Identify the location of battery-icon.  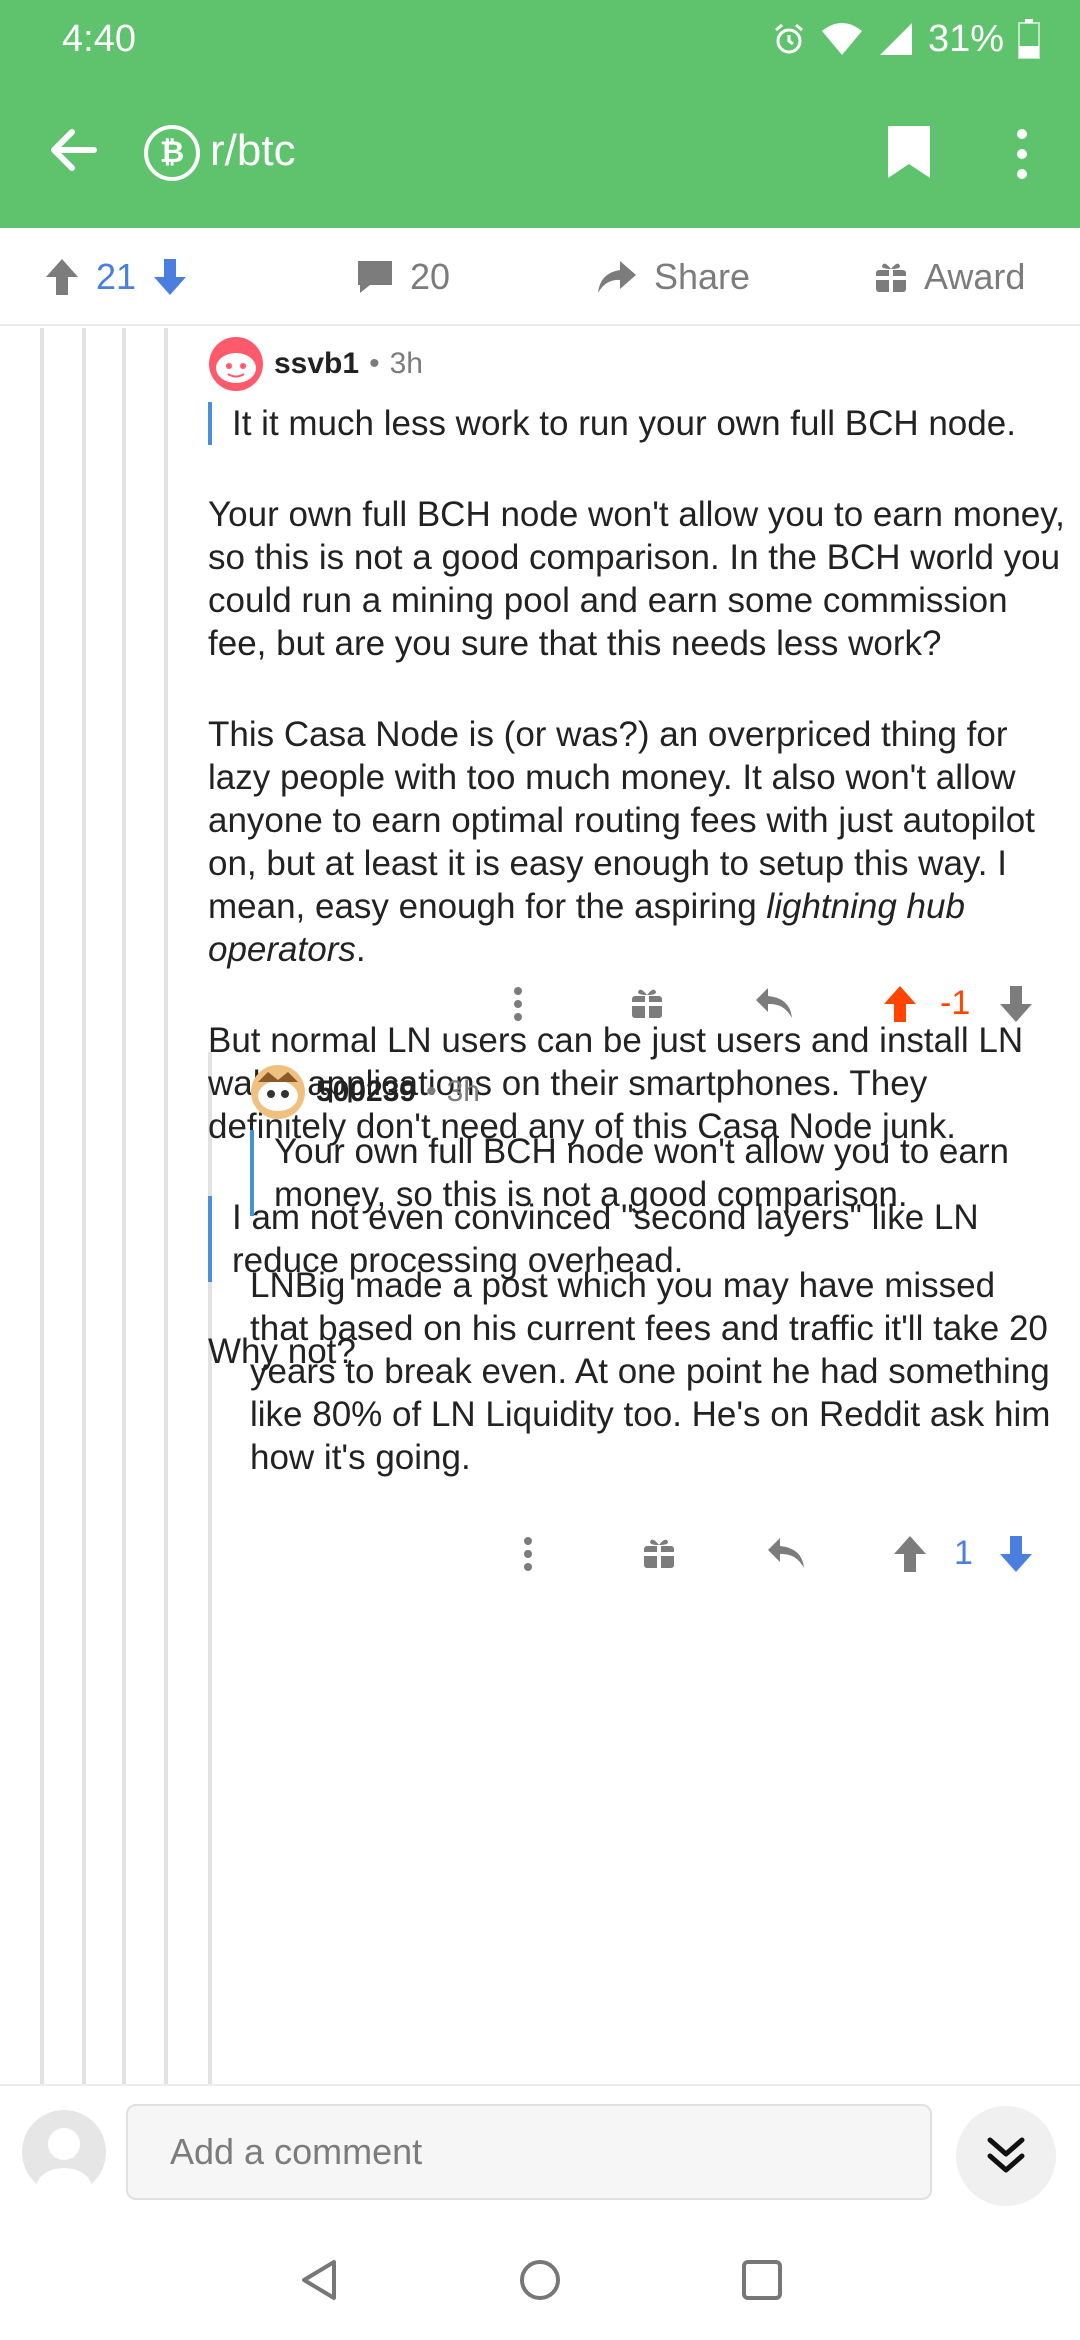
(1029, 39).